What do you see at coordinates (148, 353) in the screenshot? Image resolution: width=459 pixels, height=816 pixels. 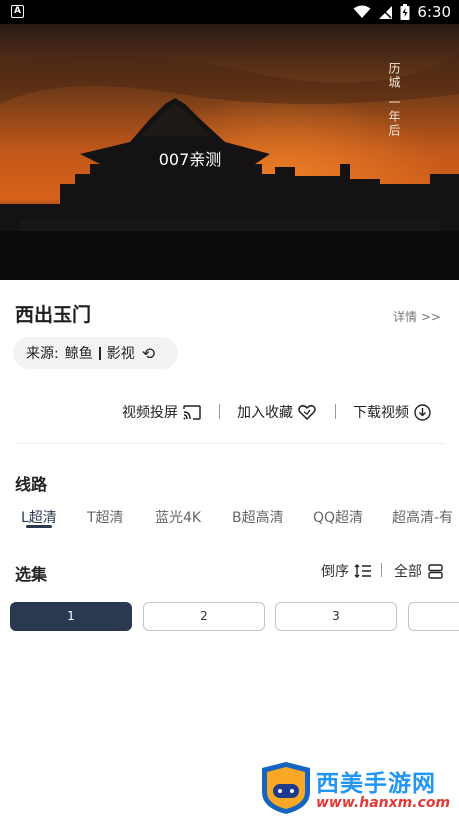 I see `refresh-icon: ⟲` at bounding box center [148, 353].